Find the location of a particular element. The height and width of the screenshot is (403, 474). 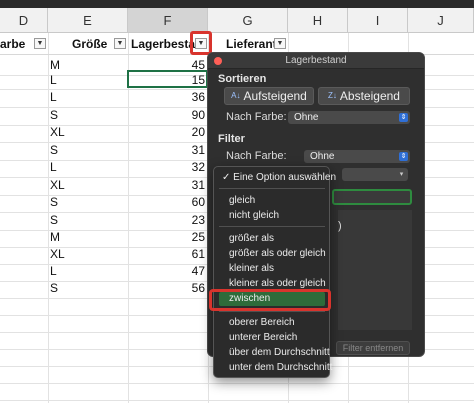

menu-item-label: Eine Option auswählen is located at coordinates (285, 177).